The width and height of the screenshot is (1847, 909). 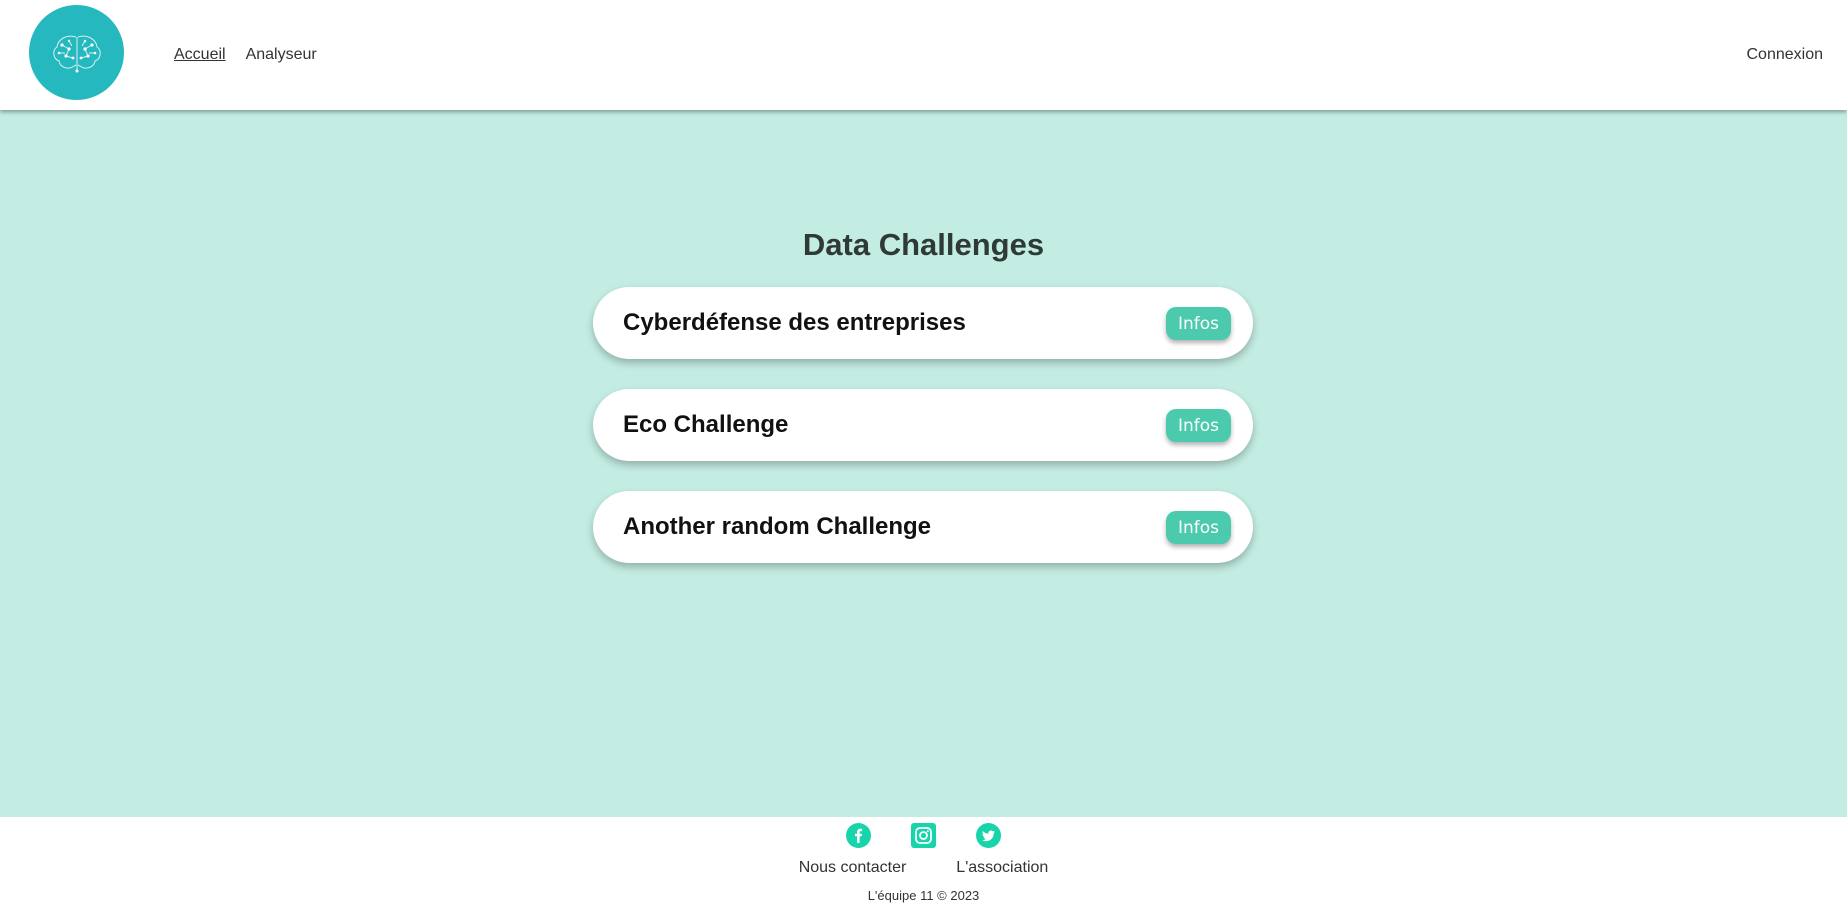 What do you see at coordinates (923, 55) in the screenshot?
I see `site-header: Accueil Analyseur Connexion` at bounding box center [923, 55].